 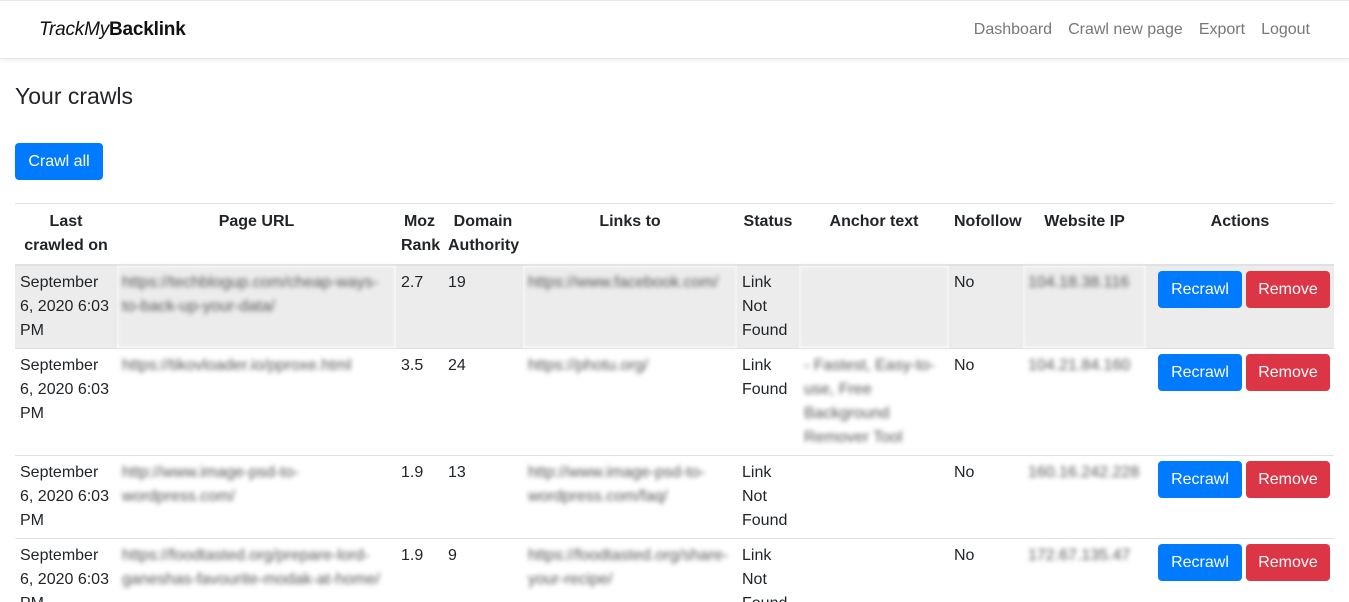 What do you see at coordinates (986, 234) in the screenshot?
I see `col-nofollow: Nofollow` at bounding box center [986, 234].